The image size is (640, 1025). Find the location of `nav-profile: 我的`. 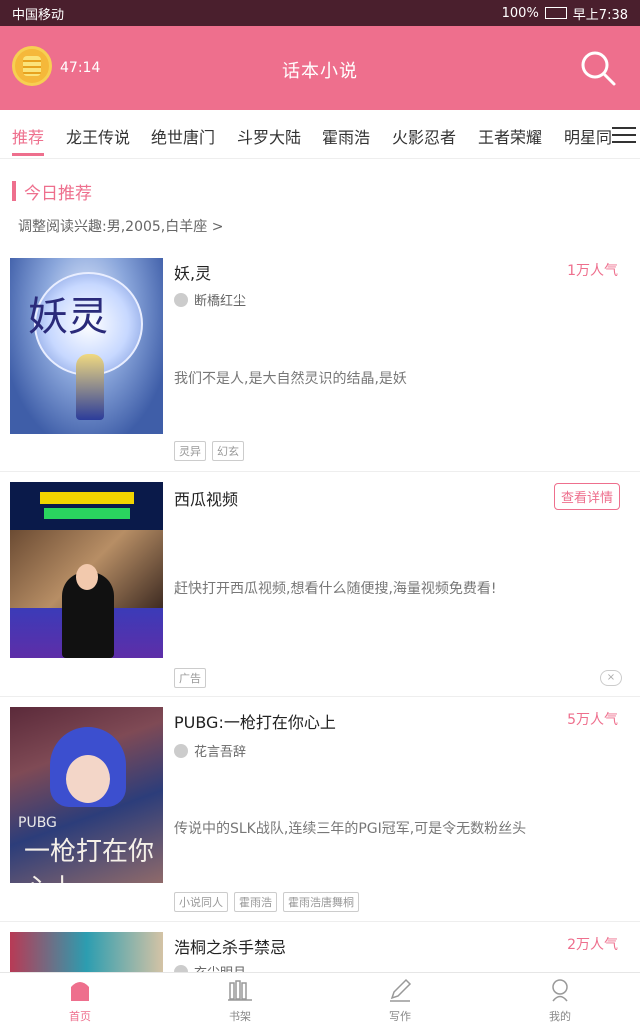

nav-profile: 我的 is located at coordinates (560, 1000).